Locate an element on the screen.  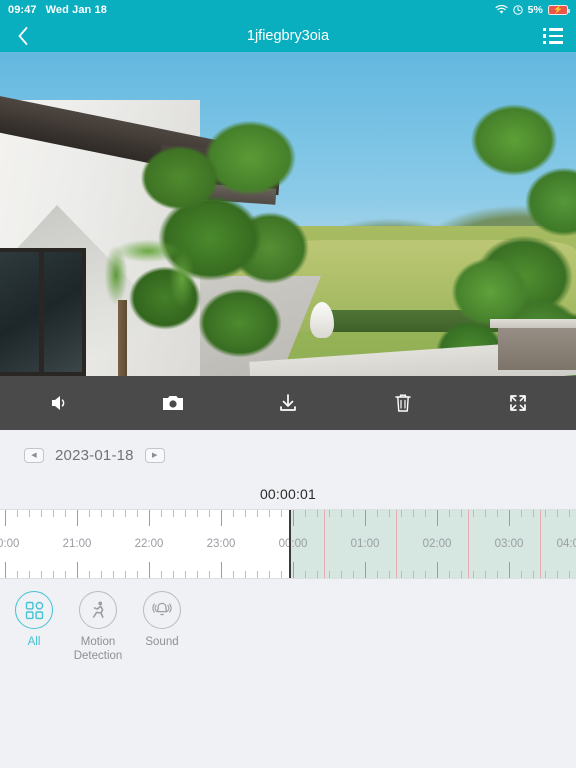
timeline-time-label: 04:00 is located at coordinates (566, 544).